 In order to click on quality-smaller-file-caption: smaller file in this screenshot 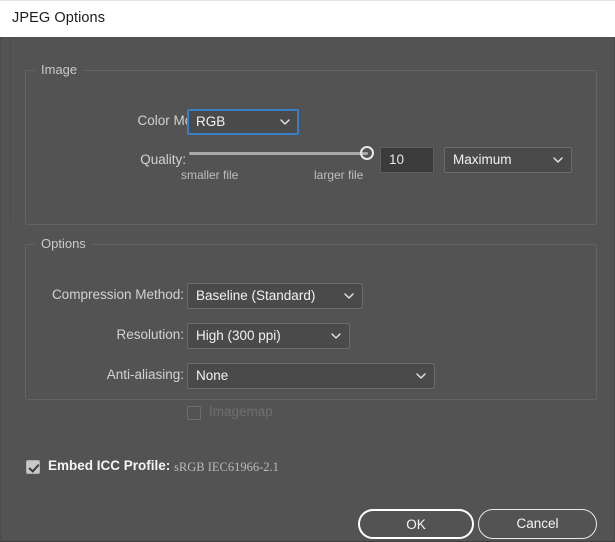, I will do `click(210, 175)`.